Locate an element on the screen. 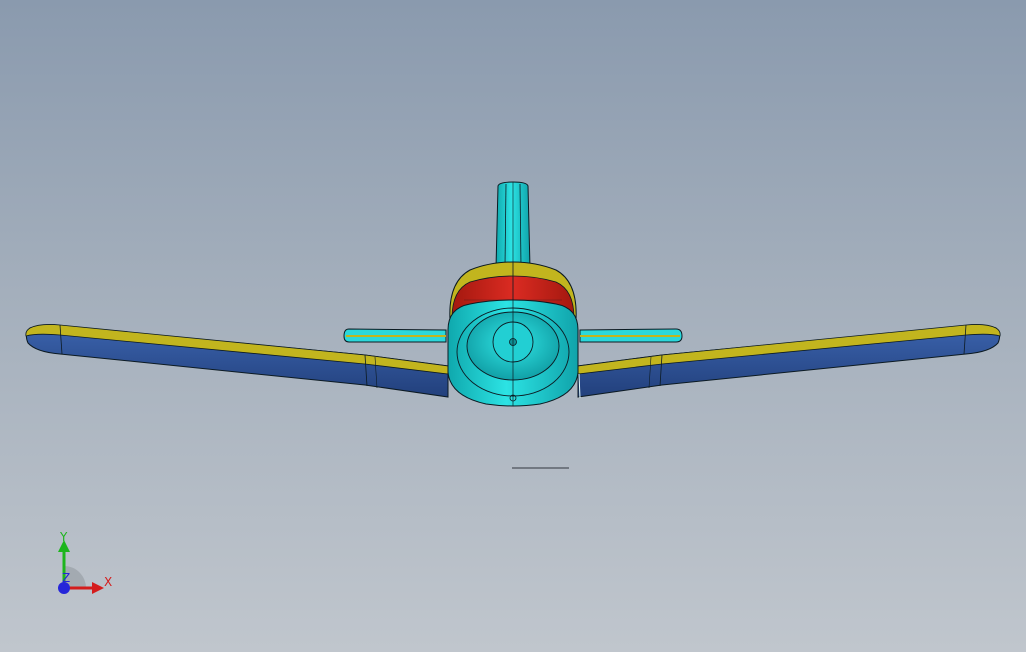 Image resolution: width=1026 pixels, height=652 pixels. z-axis-label: Z is located at coordinates (66, 578).